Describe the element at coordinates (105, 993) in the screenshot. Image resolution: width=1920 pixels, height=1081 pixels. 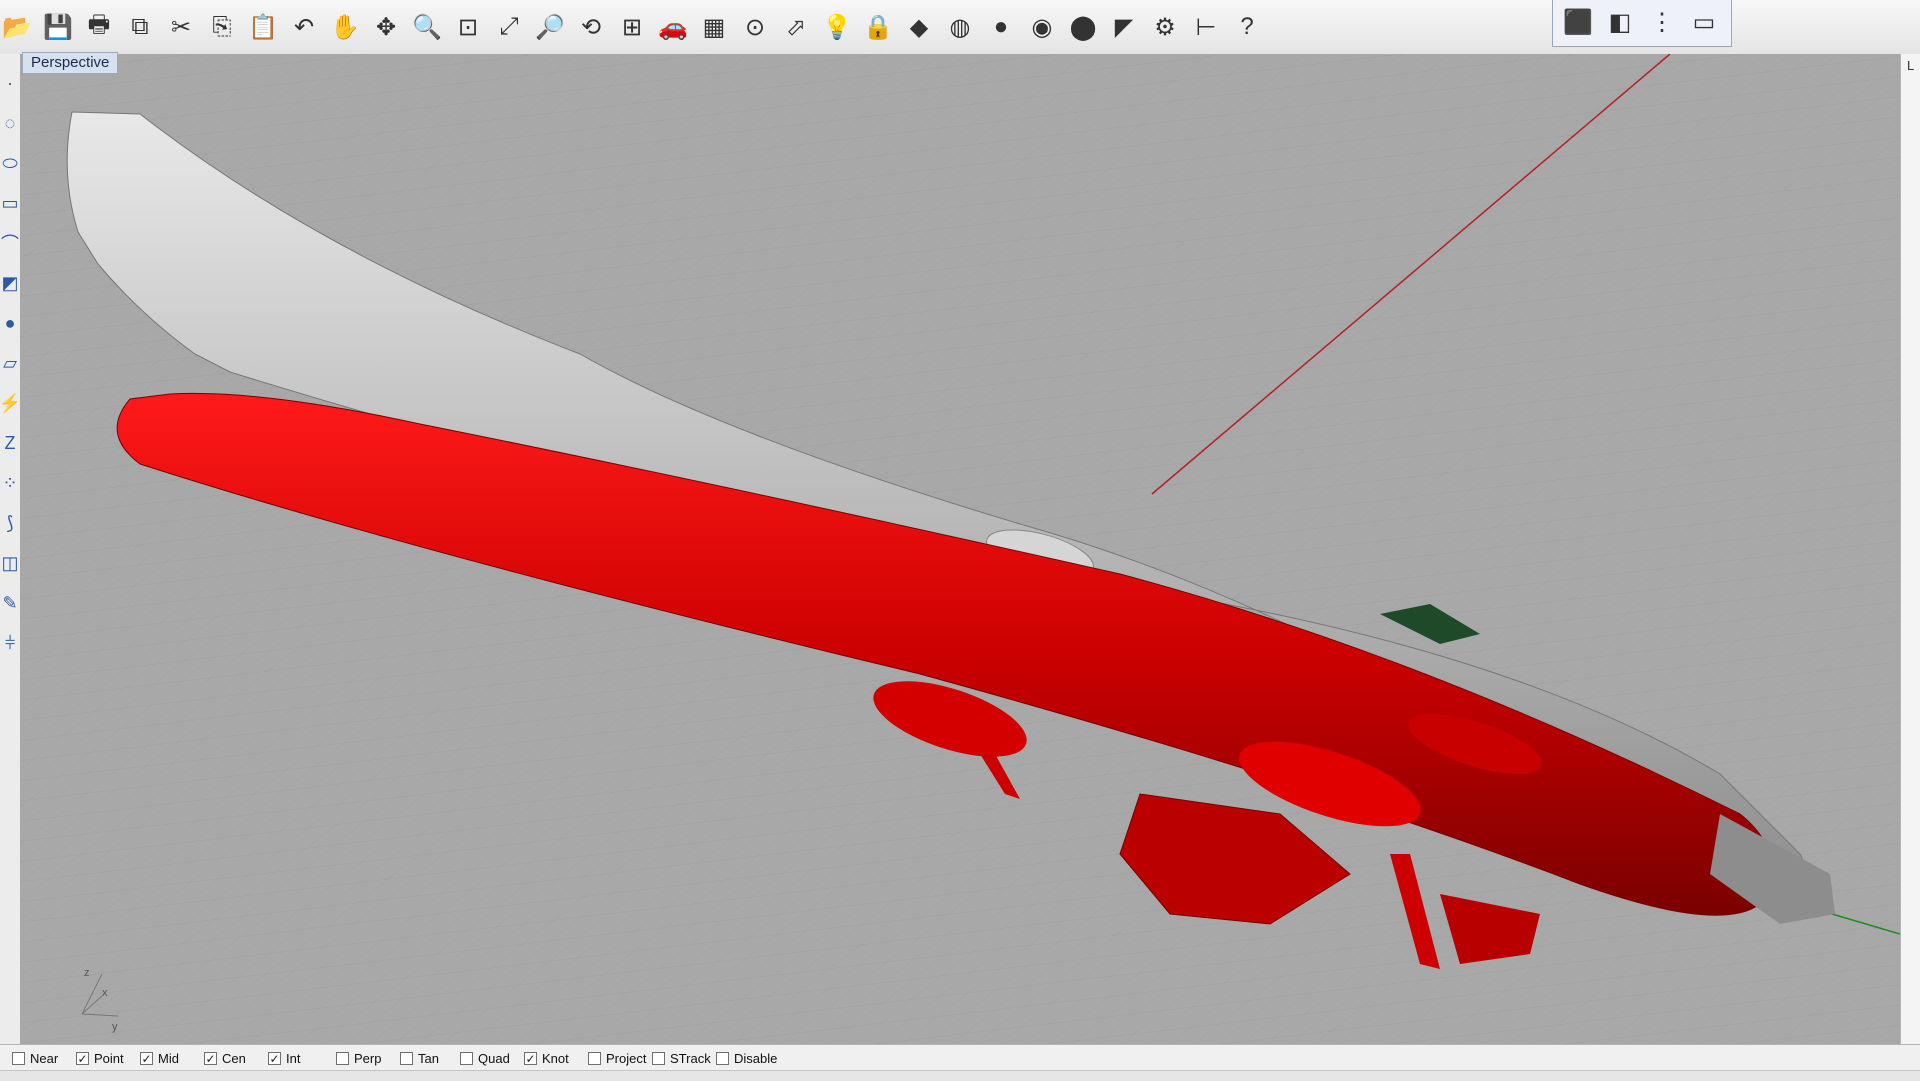
I see `gizmo-x-label: x` at that location.